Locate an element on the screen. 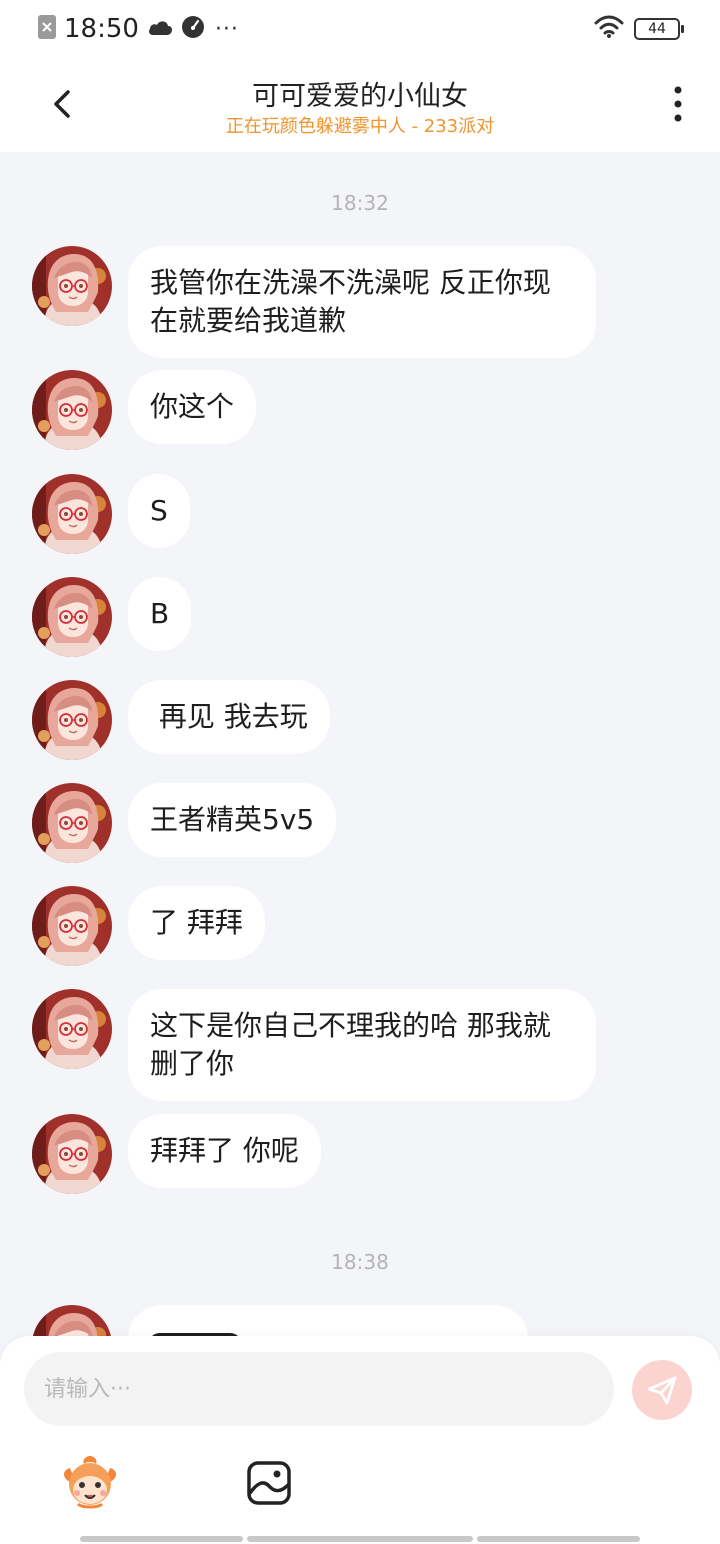 This screenshot has width=720, height=1544. message-row: 再见 我去玩 is located at coordinates (181, 720).